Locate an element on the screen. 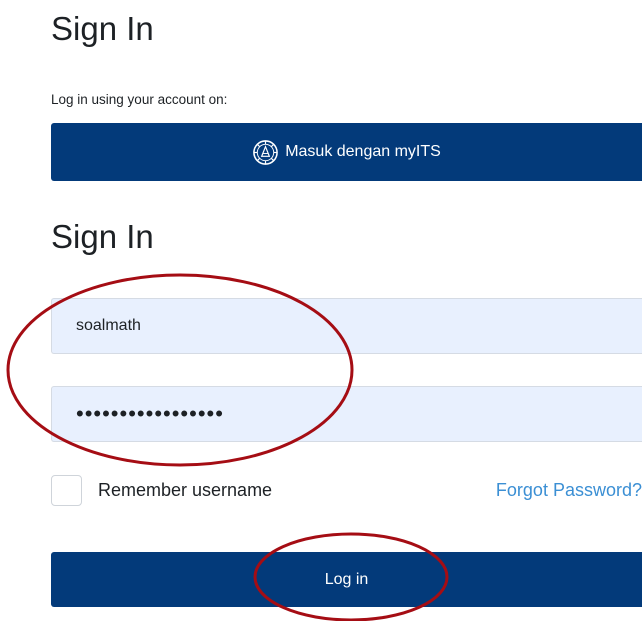 The width and height of the screenshot is (642, 621). login-button: Log in is located at coordinates (346, 579).